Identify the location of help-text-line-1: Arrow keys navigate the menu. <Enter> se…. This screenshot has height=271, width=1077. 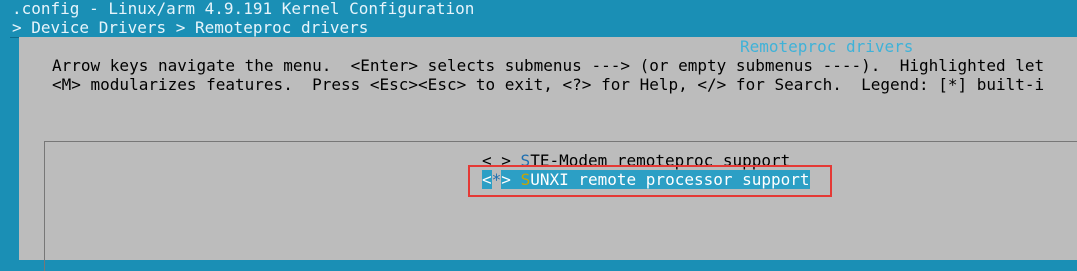
(548, 65).